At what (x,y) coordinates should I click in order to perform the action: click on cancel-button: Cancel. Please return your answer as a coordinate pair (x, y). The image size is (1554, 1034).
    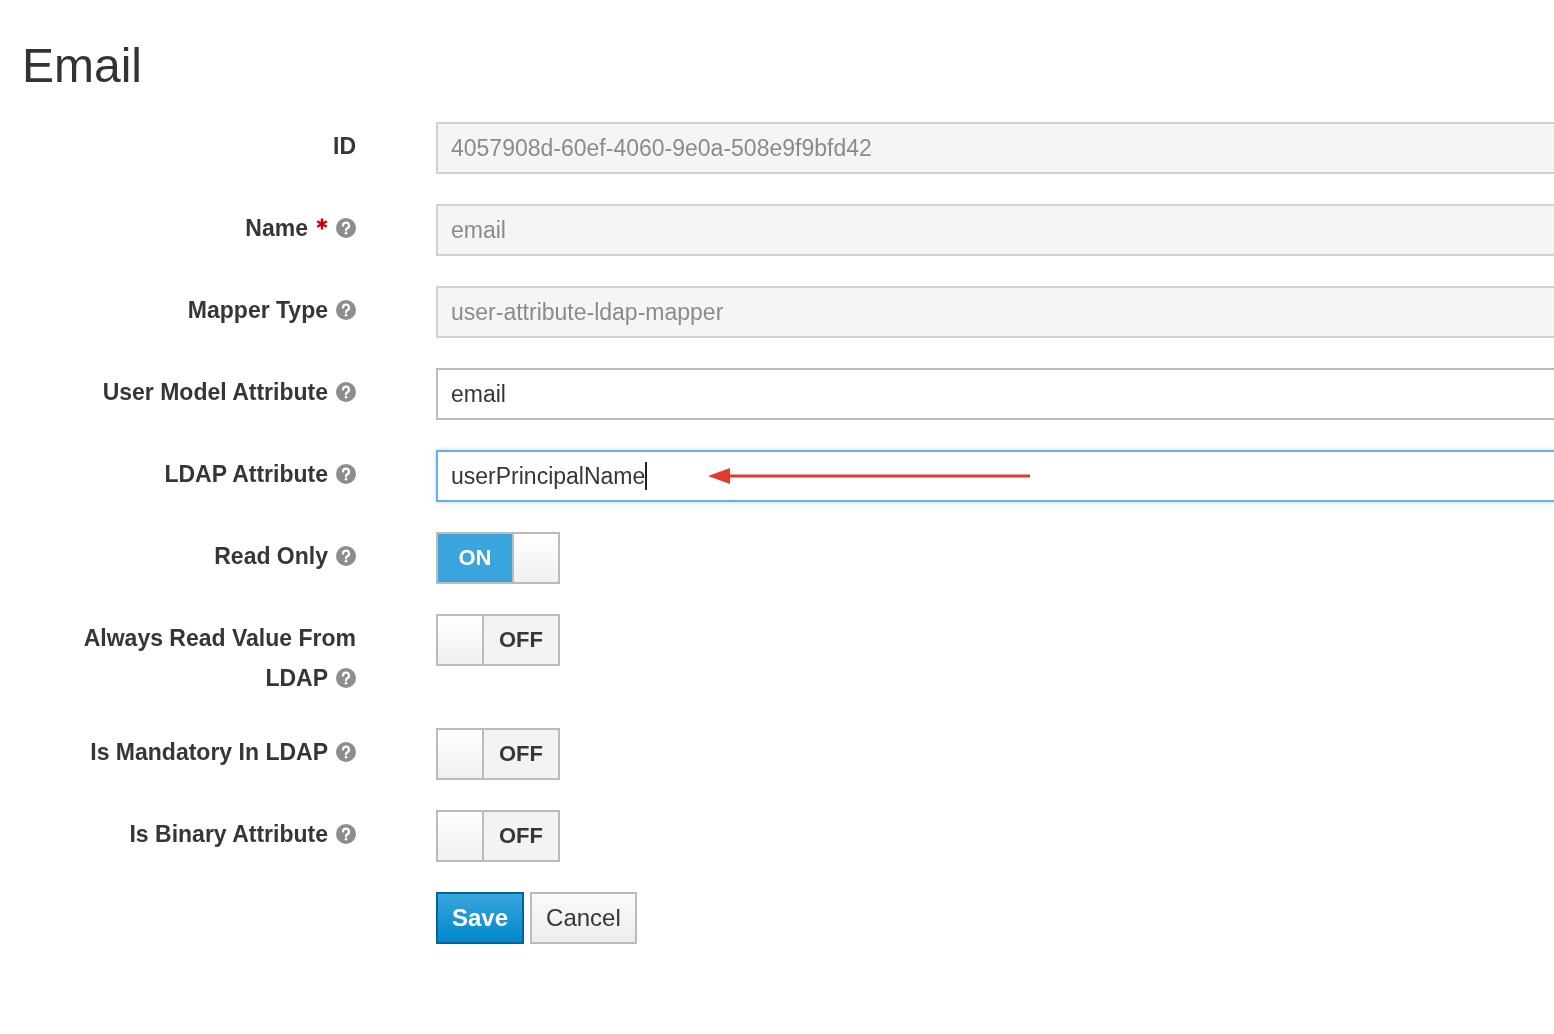
    Looking at the image, I should click on (583, 918).